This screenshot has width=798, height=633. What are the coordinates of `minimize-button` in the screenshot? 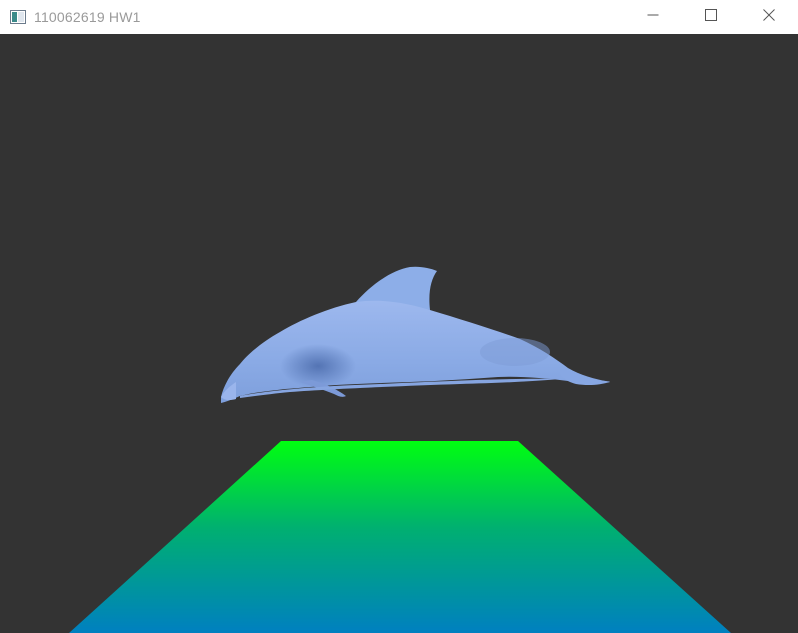 It's located at (653, 17).